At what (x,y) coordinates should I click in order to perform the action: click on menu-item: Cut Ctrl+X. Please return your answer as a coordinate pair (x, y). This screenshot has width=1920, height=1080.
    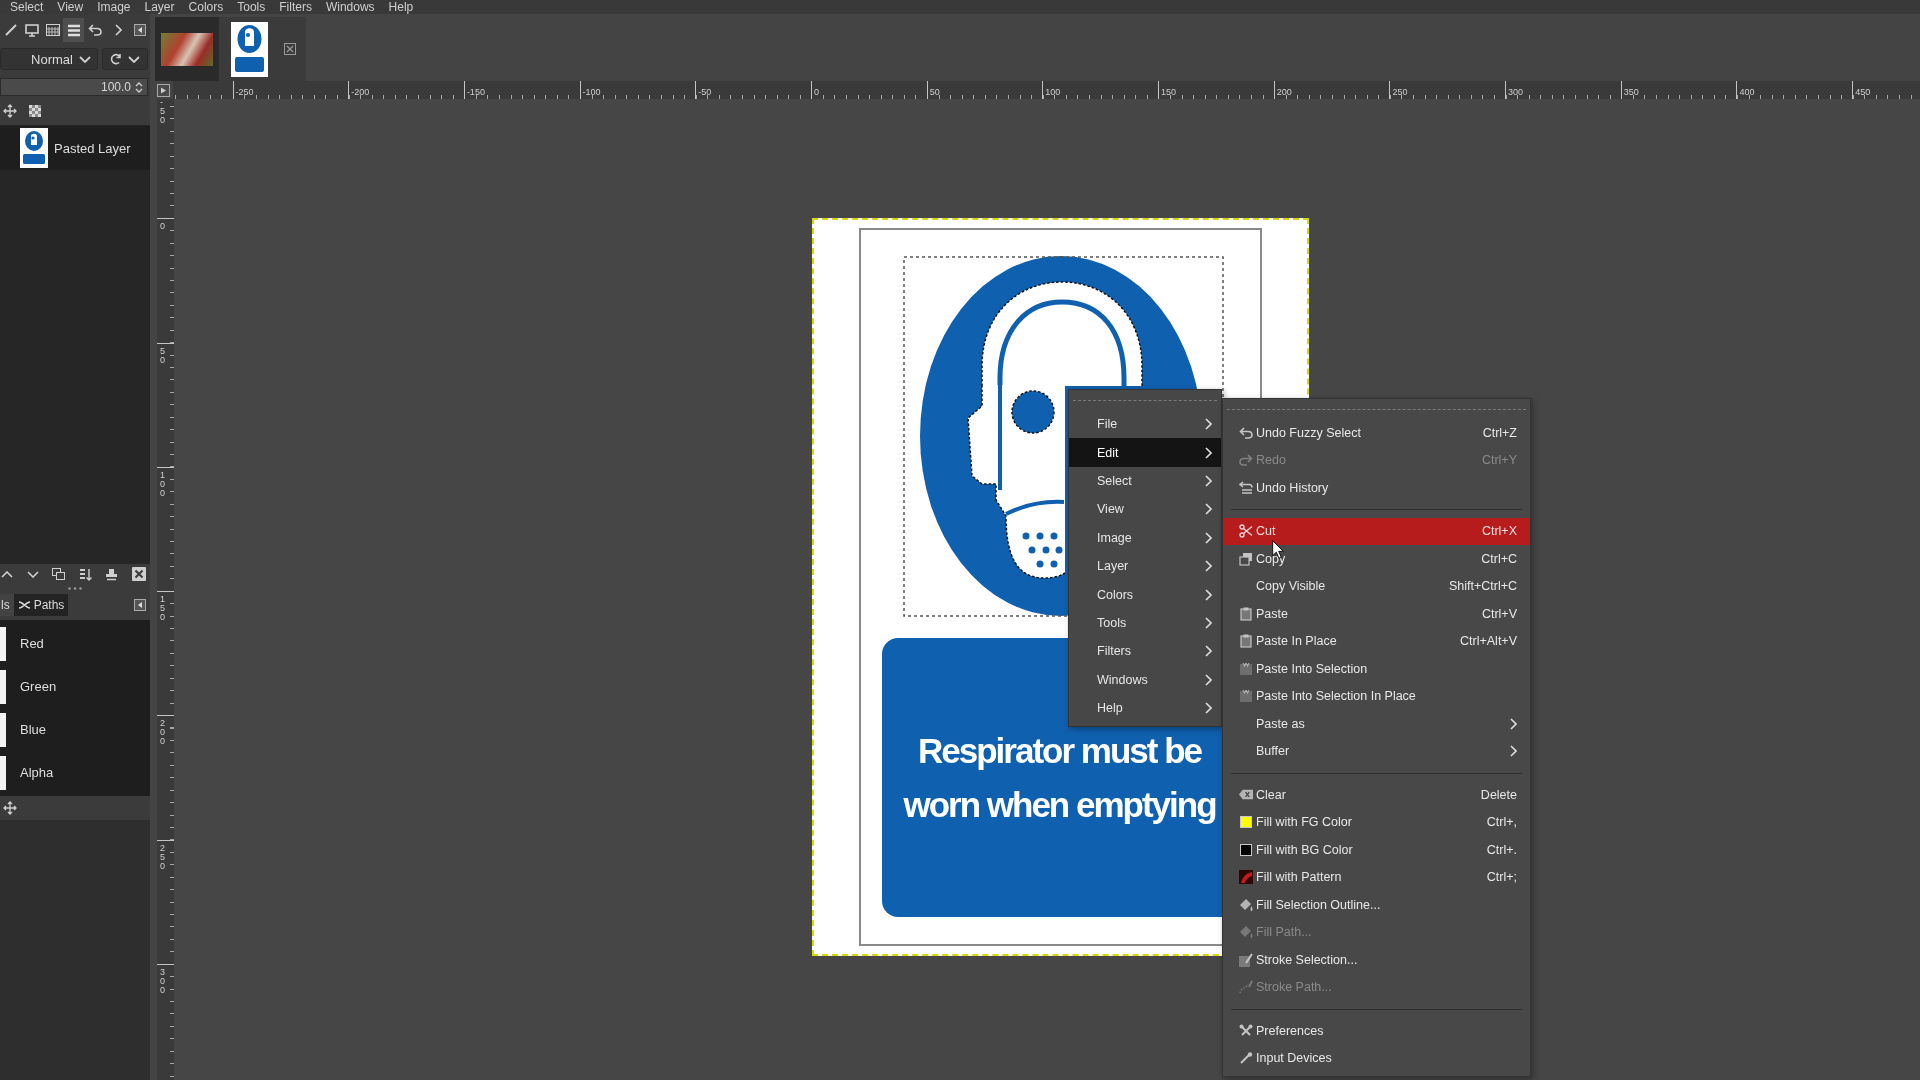
    Looking at the image, I should click on (1376, 531).